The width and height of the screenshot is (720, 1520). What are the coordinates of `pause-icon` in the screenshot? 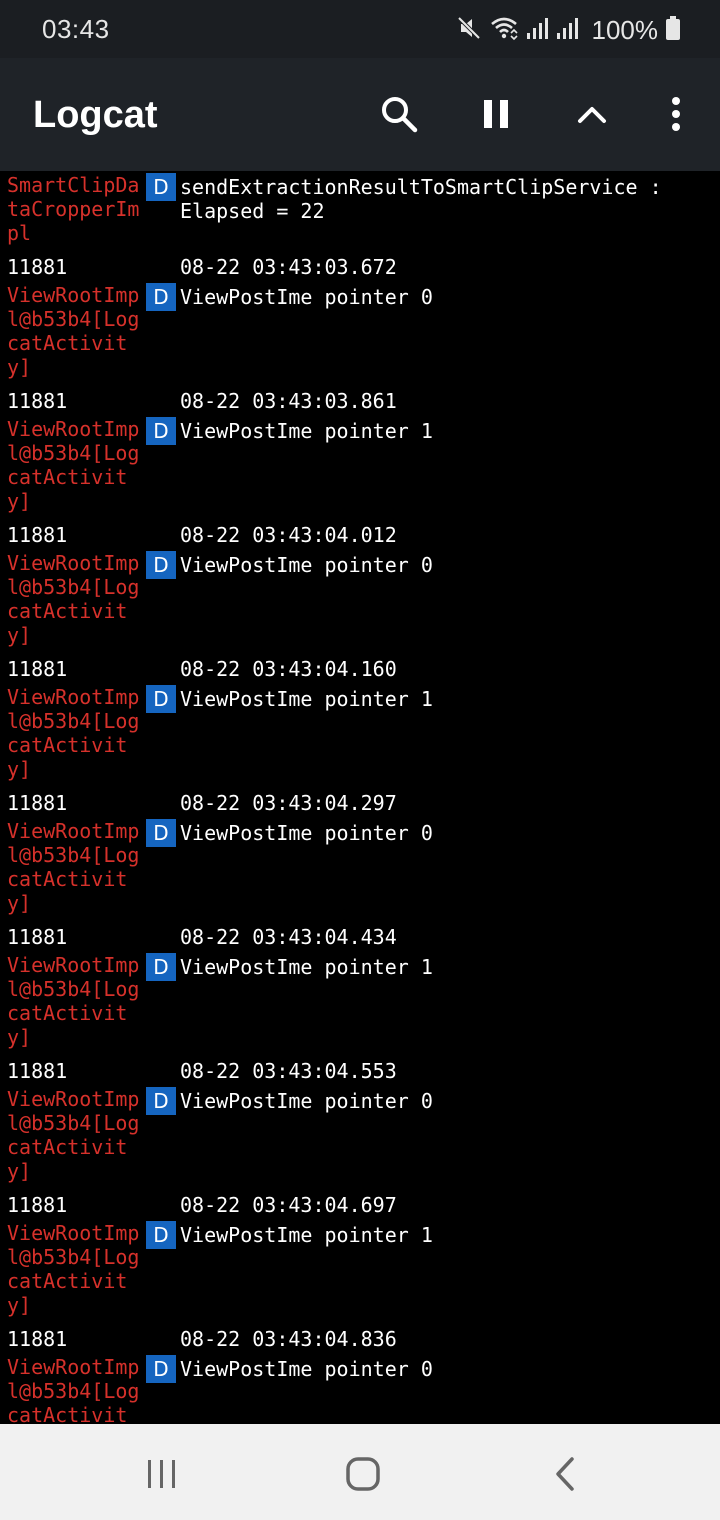 It's located at (496, 114).